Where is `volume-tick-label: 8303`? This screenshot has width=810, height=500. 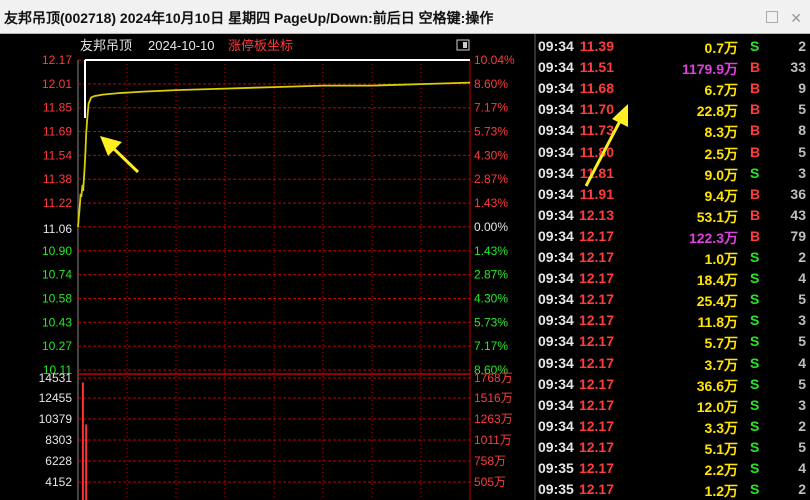 volume-tick-label: 8303 is located at coordinates (58, 440).